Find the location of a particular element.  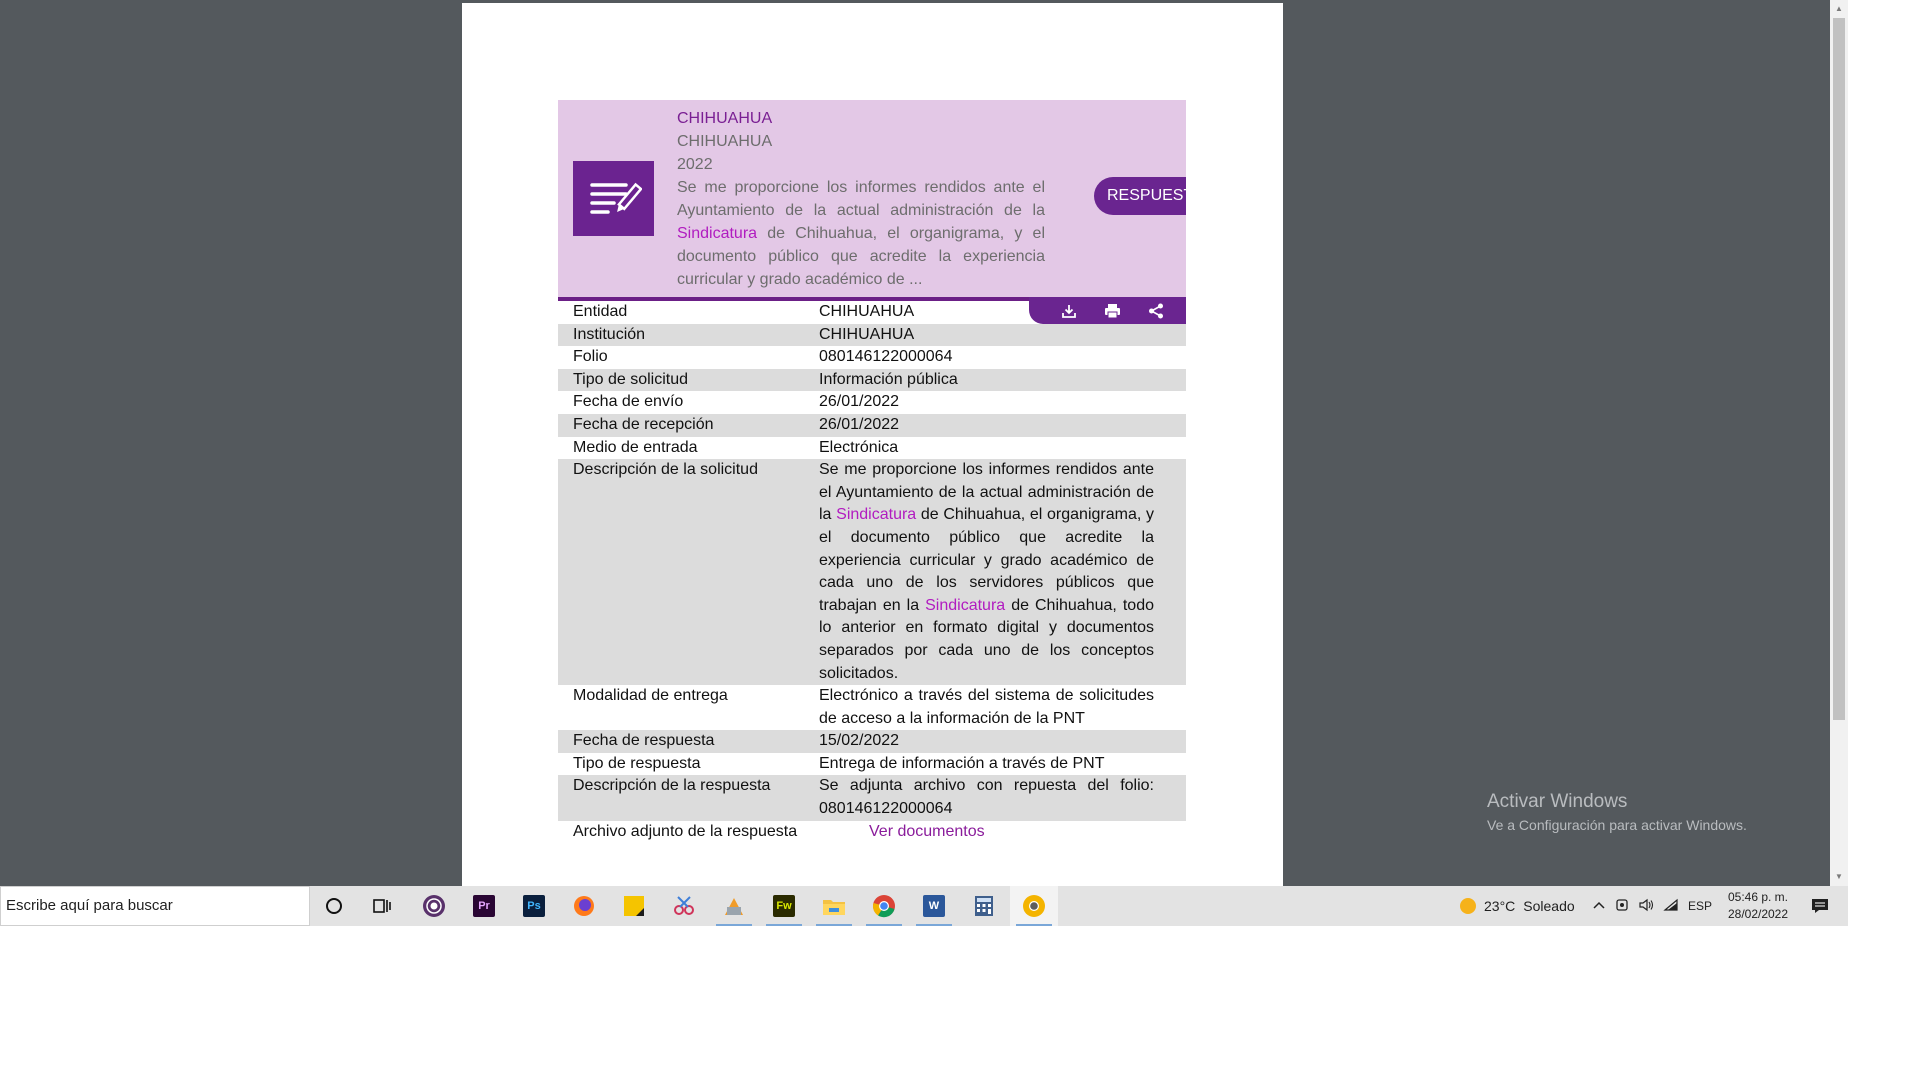

table-row: Tipo de solicitud Información pública is located at coordinates (872, 380).